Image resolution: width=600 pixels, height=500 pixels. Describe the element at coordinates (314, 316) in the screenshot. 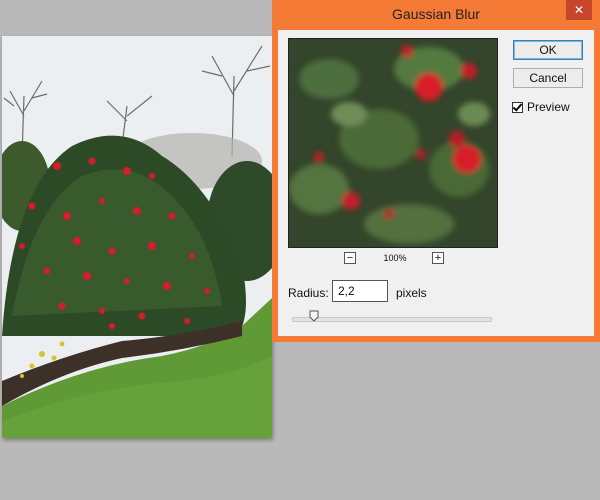

I see `radius-slider-thumb` at that location.